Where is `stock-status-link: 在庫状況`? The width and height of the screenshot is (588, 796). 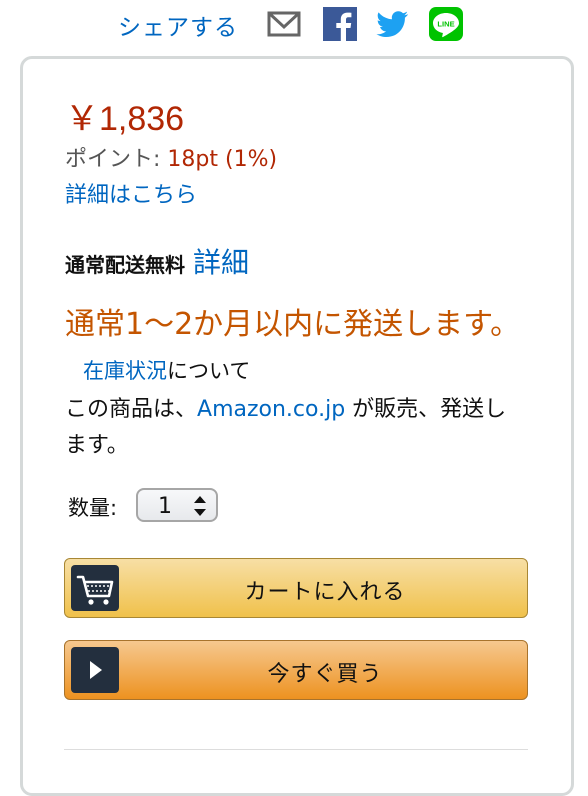
stock-status-link: 在庫状況 is located at coordinates (125, 371).